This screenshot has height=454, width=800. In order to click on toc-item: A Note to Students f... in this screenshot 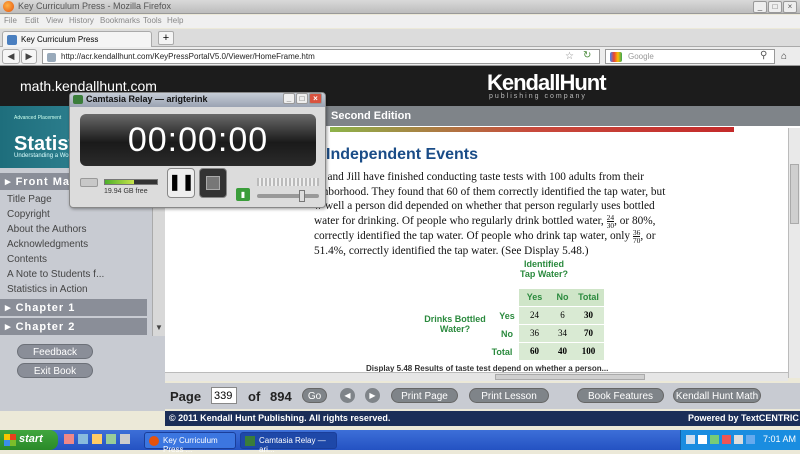, I will do `click(55, 274)`.